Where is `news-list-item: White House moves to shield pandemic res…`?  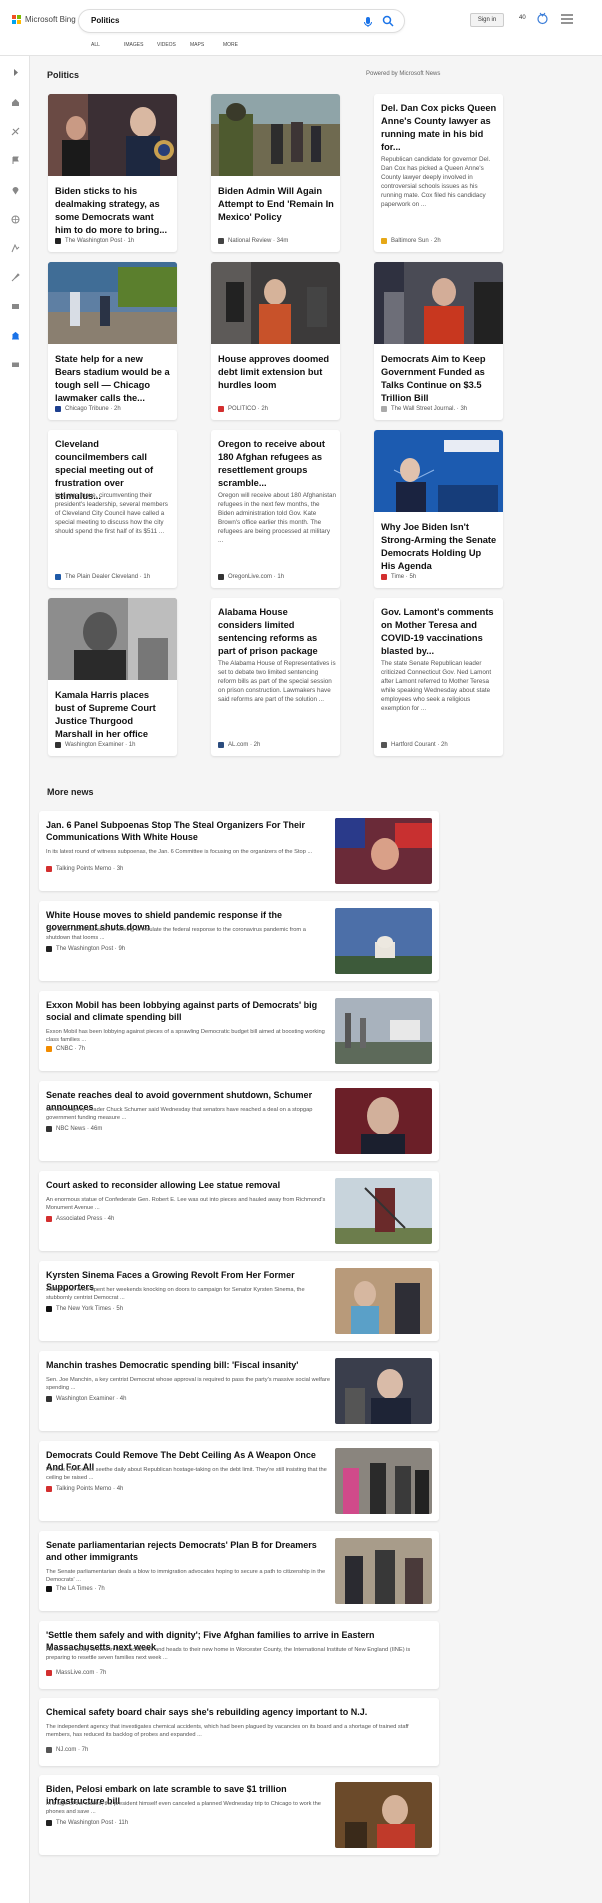 news-list-item: White House moves to shield pandemic res… is located at coordinates (239, 941).